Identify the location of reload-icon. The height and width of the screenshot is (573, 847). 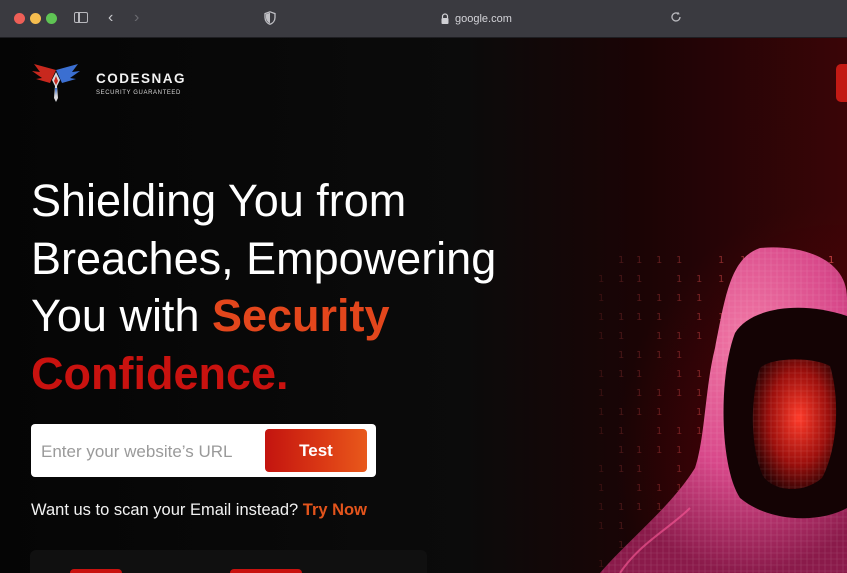
(676, 17).